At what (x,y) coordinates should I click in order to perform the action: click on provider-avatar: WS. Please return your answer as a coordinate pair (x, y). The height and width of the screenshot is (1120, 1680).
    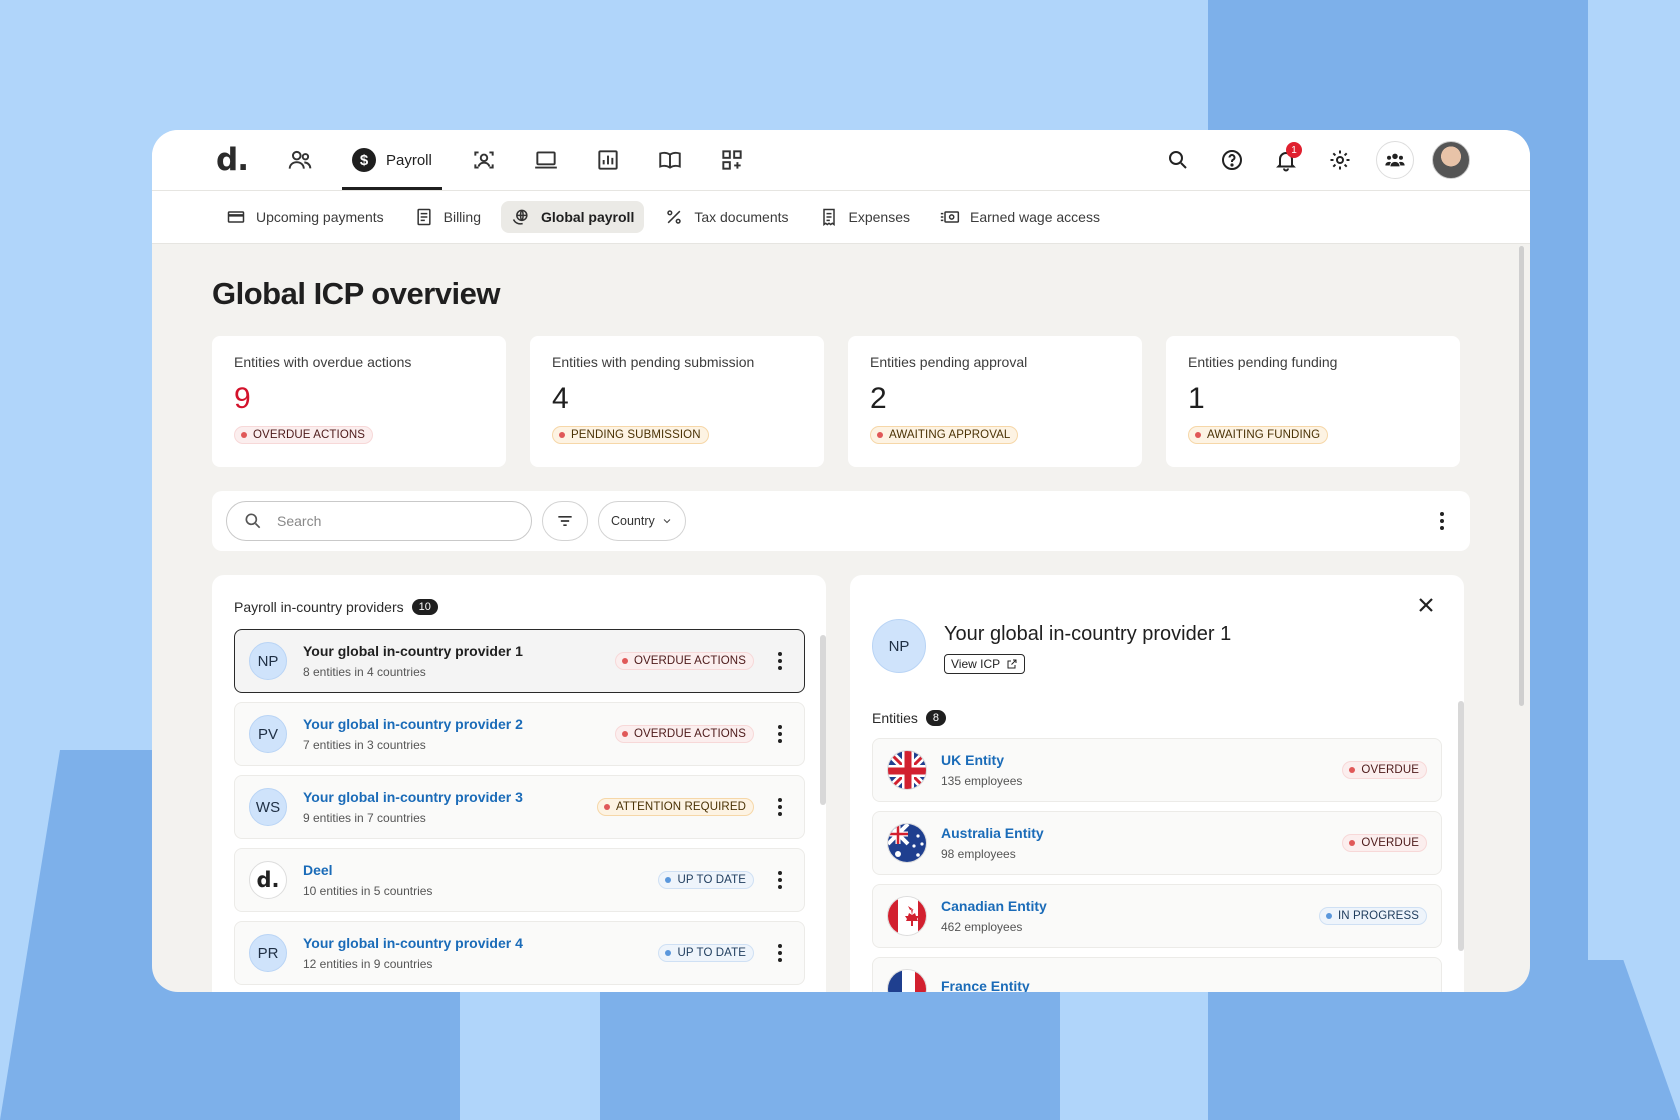
    Looking at the image, I should click on (268, 807).